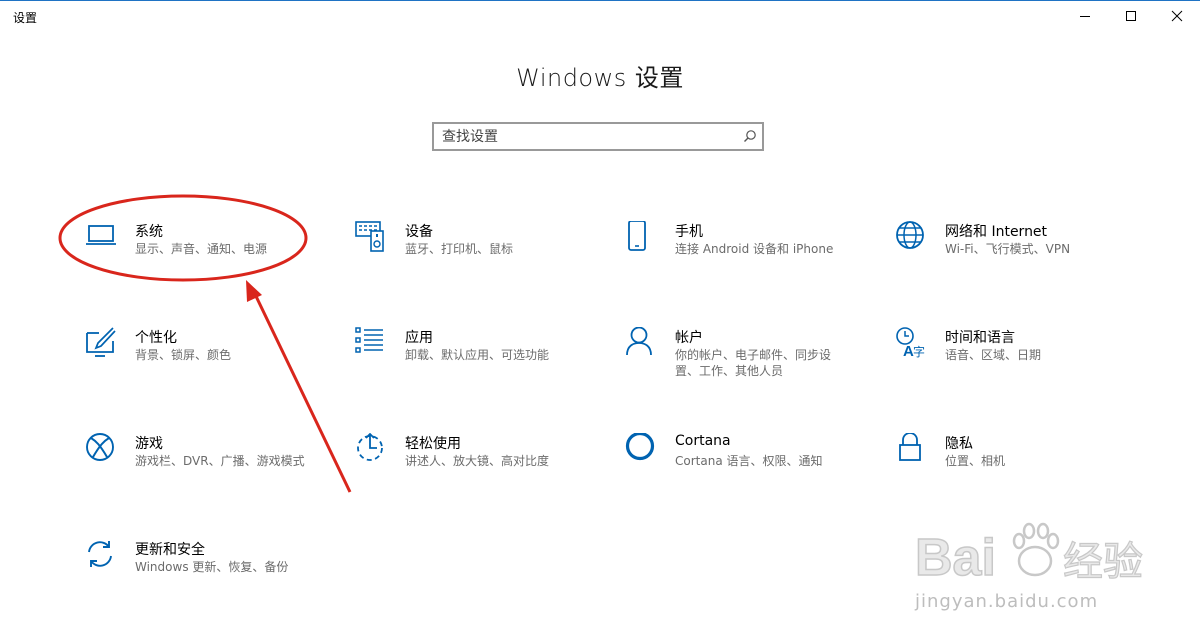  I want to click on category-accounts: 帐户 你的帐户、电子邮件、同步设置、工作、其他人员, so click(750, 367).